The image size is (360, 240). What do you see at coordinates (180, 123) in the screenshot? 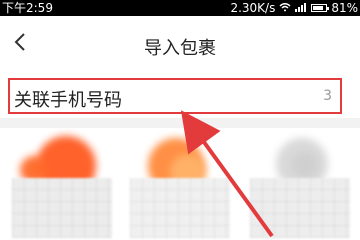
I see `divider` at bounding box center [180, 123].